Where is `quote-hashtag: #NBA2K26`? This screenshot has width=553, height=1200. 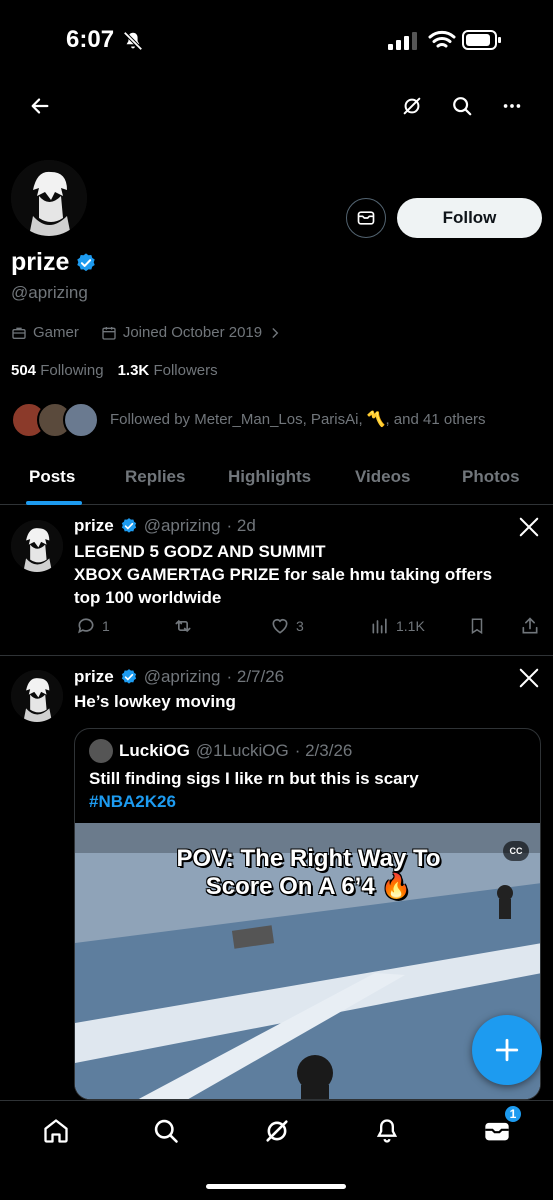 quote-hashtag: #NBA2K26 is located at coordinates (309, 801).